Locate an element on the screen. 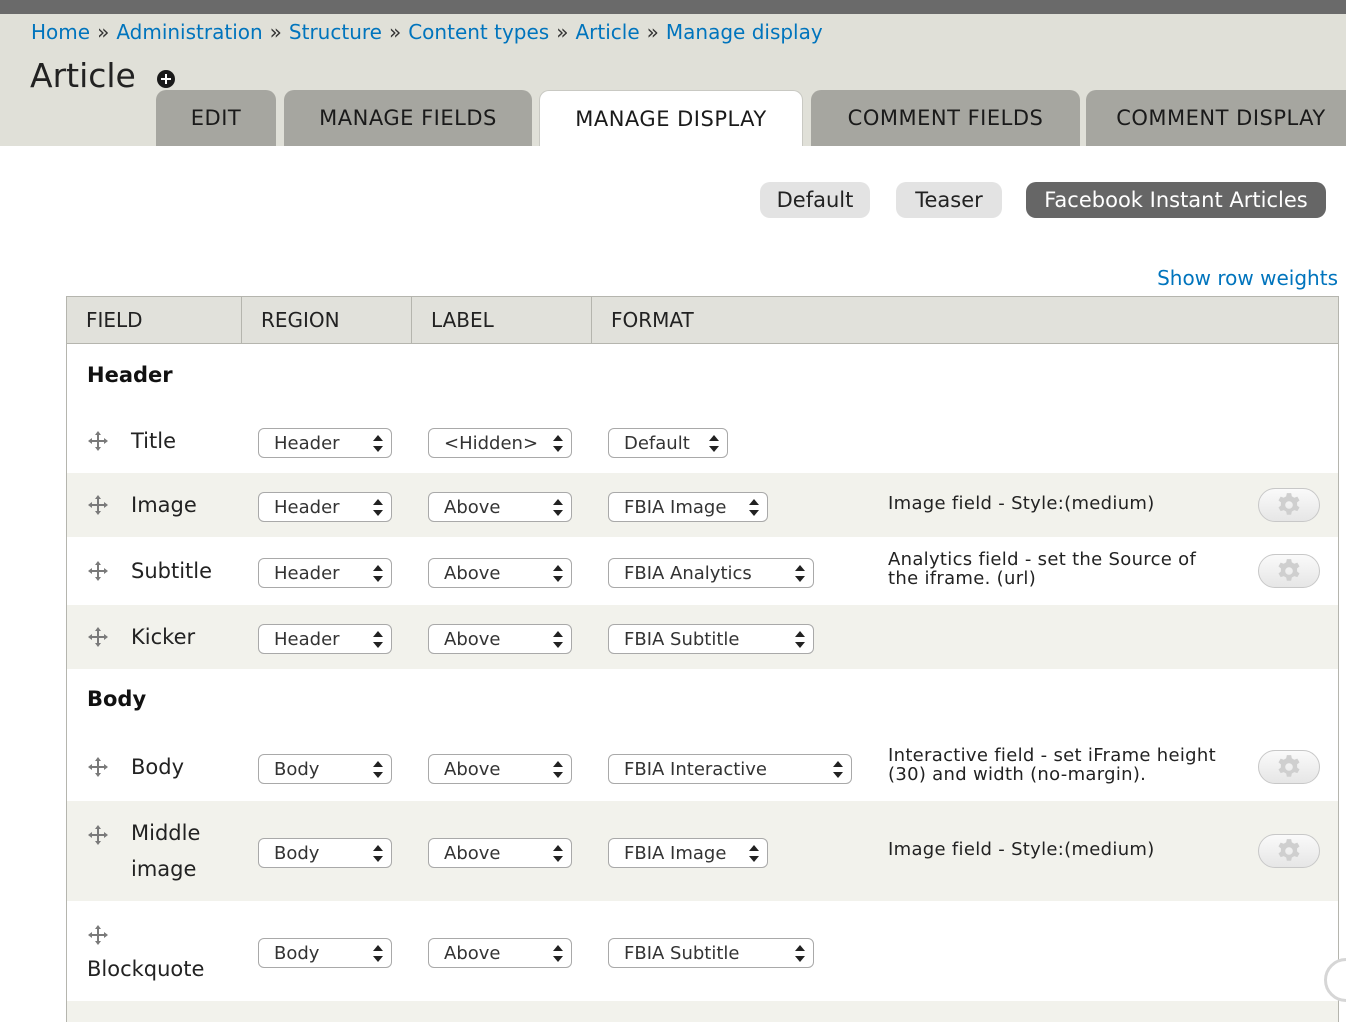 The image size is (1346, 1022). field-name: Body is located at coordinates (158, 767).